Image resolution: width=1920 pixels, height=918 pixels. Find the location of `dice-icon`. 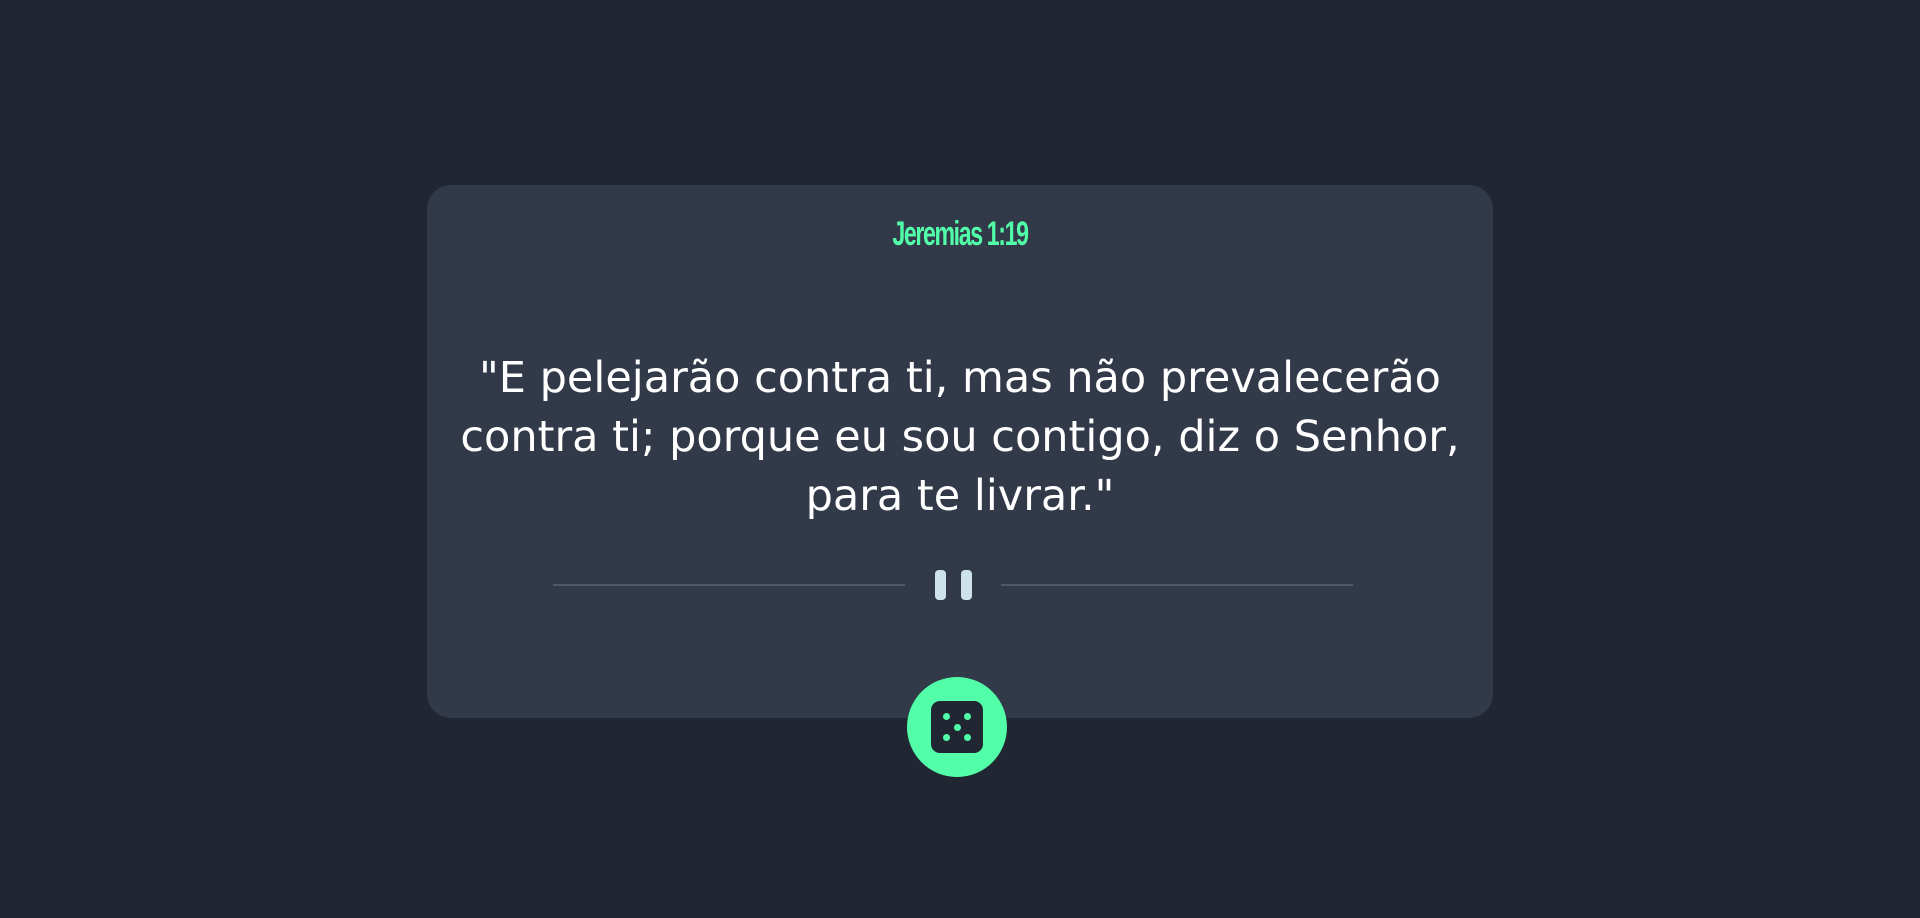

dice-icon is located at coordinates (957, 727).